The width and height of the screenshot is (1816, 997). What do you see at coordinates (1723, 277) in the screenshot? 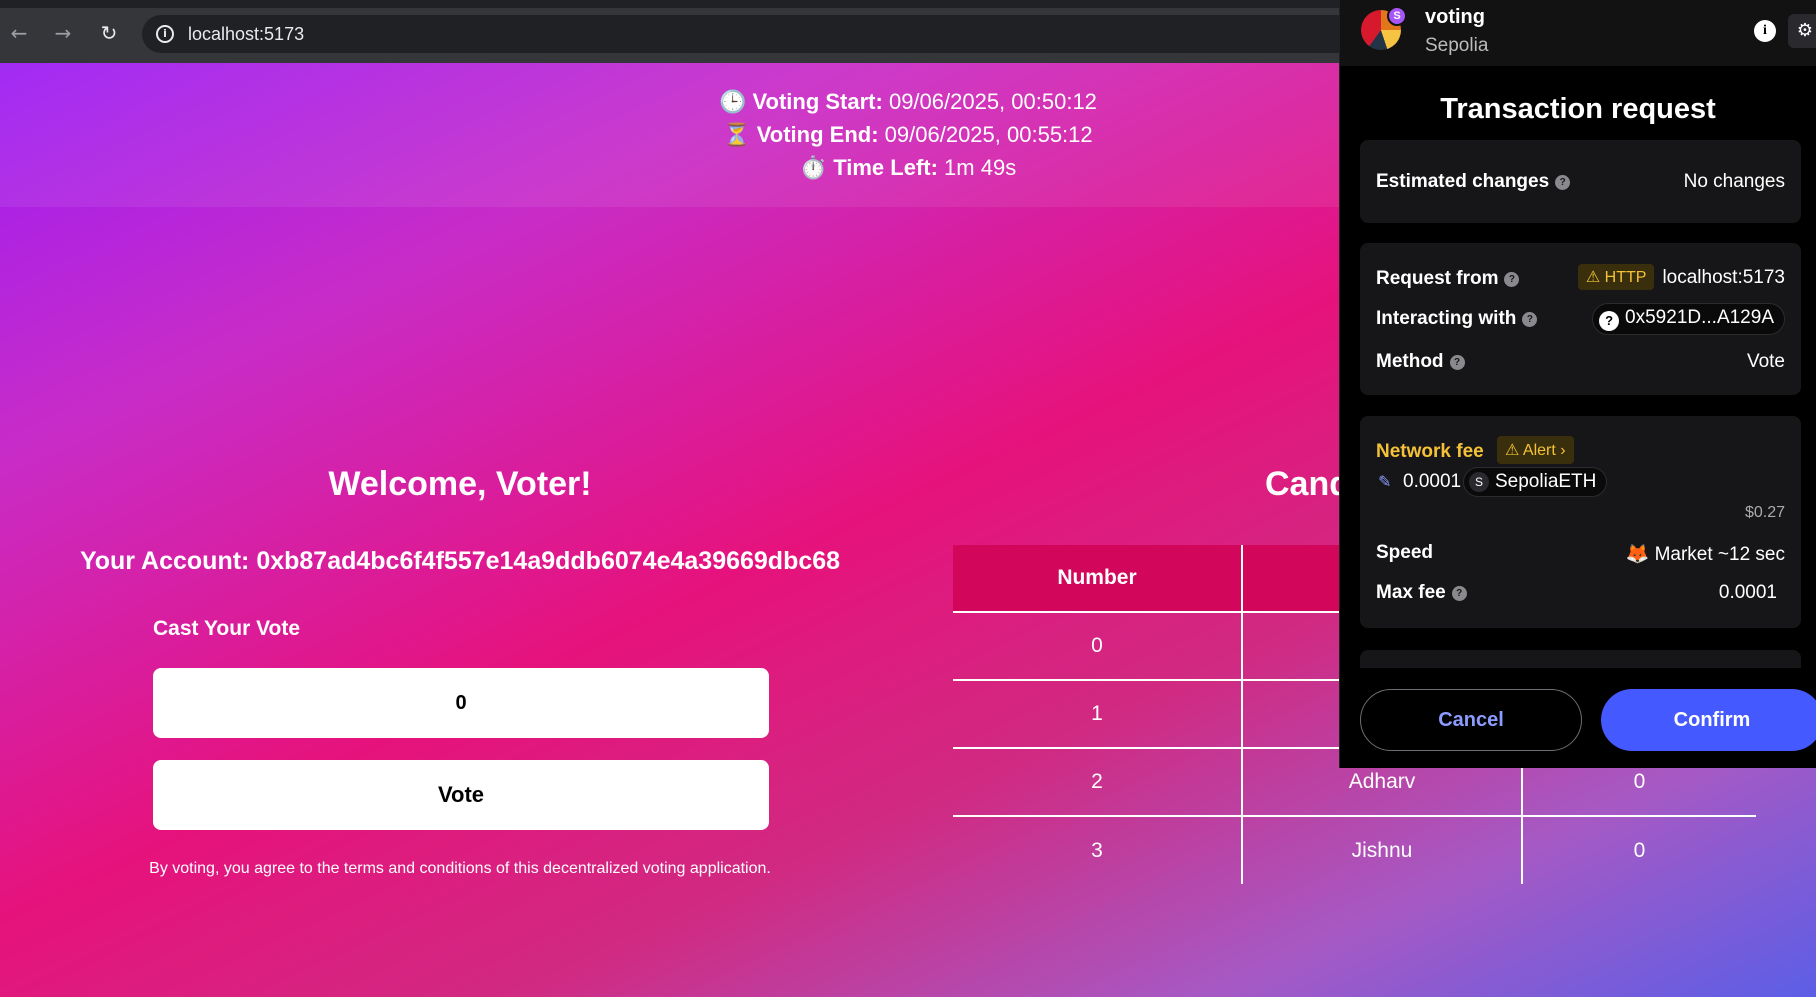
I see `request-from-value: localhost:5173` at bounding box center [1723, 277].